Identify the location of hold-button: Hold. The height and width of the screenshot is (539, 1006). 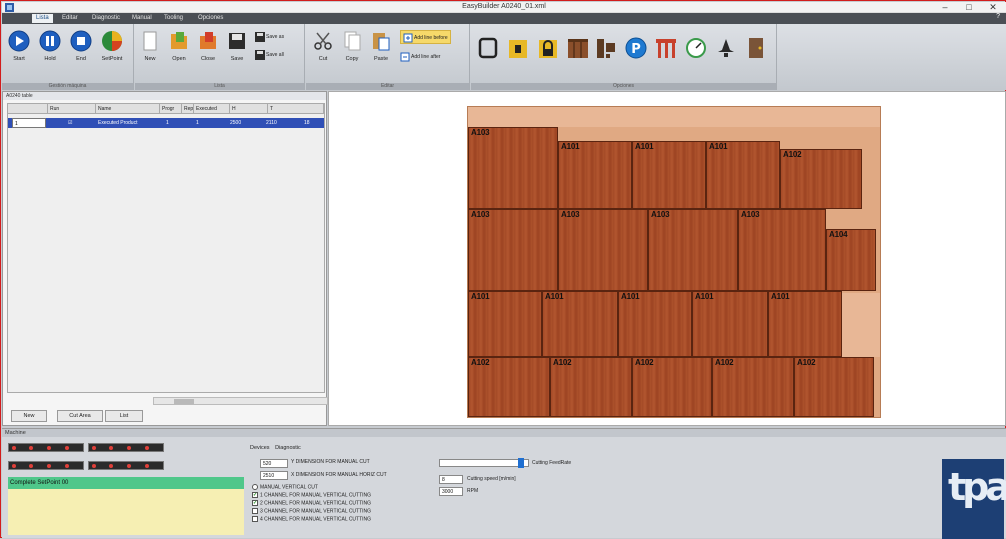
(50, 52).